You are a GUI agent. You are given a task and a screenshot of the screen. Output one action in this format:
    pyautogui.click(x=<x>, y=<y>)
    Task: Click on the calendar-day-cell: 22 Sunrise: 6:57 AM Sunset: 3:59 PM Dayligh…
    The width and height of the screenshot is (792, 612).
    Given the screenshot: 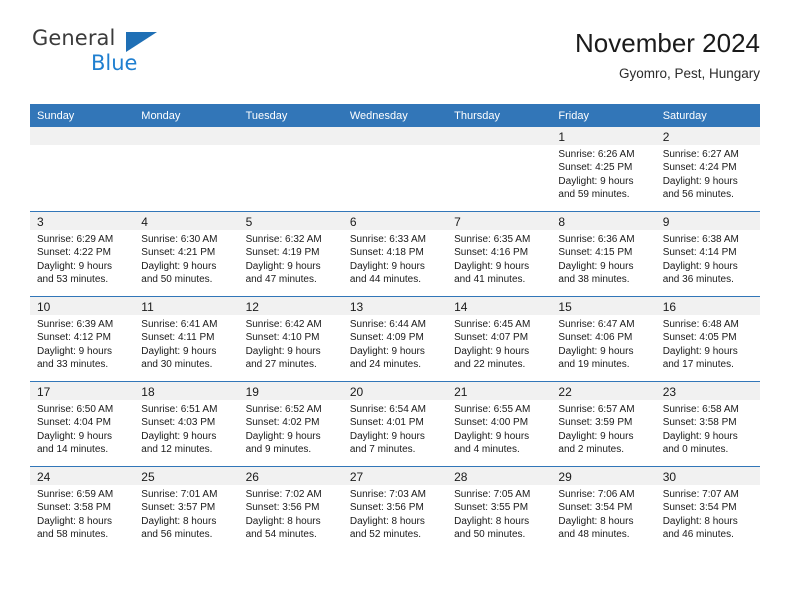 What is the action you would take?
    pyautogui.click(x=603, y=424)
    